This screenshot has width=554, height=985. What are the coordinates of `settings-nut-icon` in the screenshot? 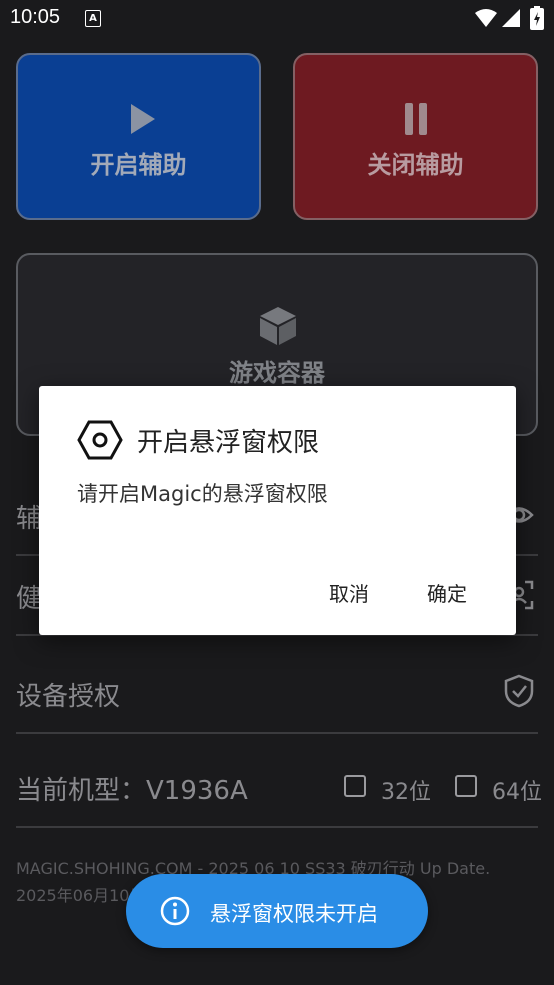 It's located at (100, 440).